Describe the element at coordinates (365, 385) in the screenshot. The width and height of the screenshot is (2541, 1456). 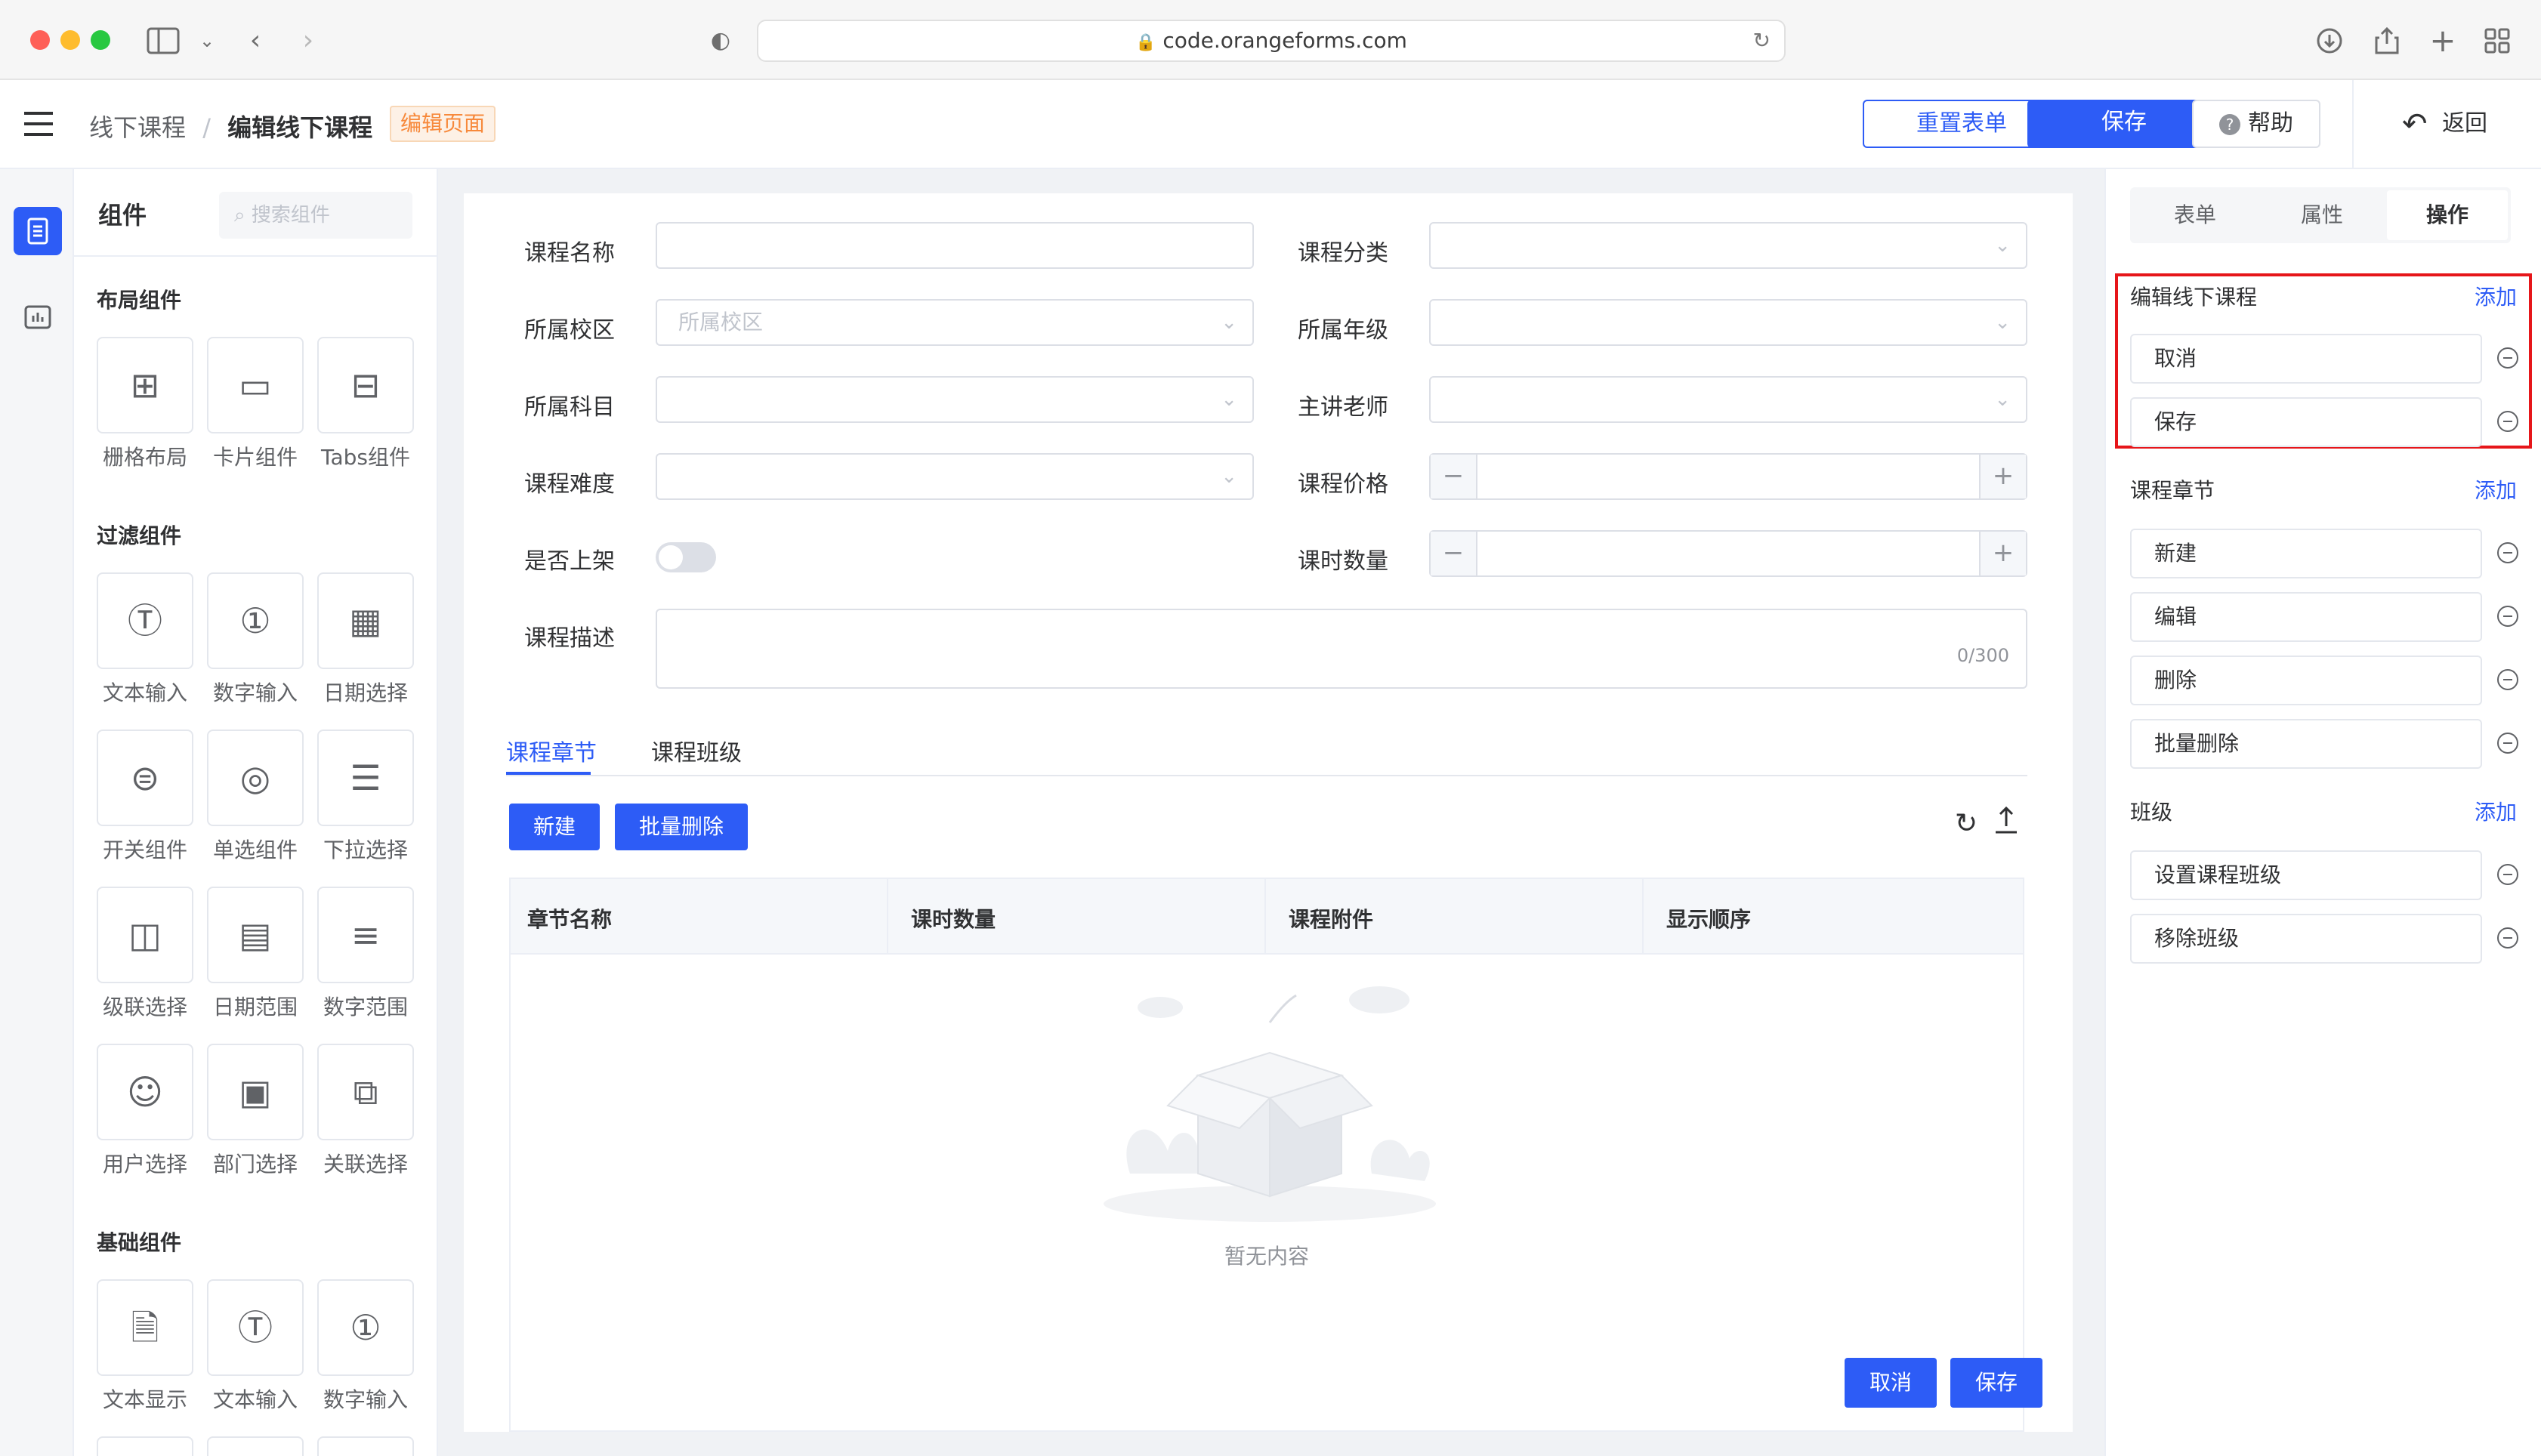
I see `tabs-component-icon: ⊟` at that location.